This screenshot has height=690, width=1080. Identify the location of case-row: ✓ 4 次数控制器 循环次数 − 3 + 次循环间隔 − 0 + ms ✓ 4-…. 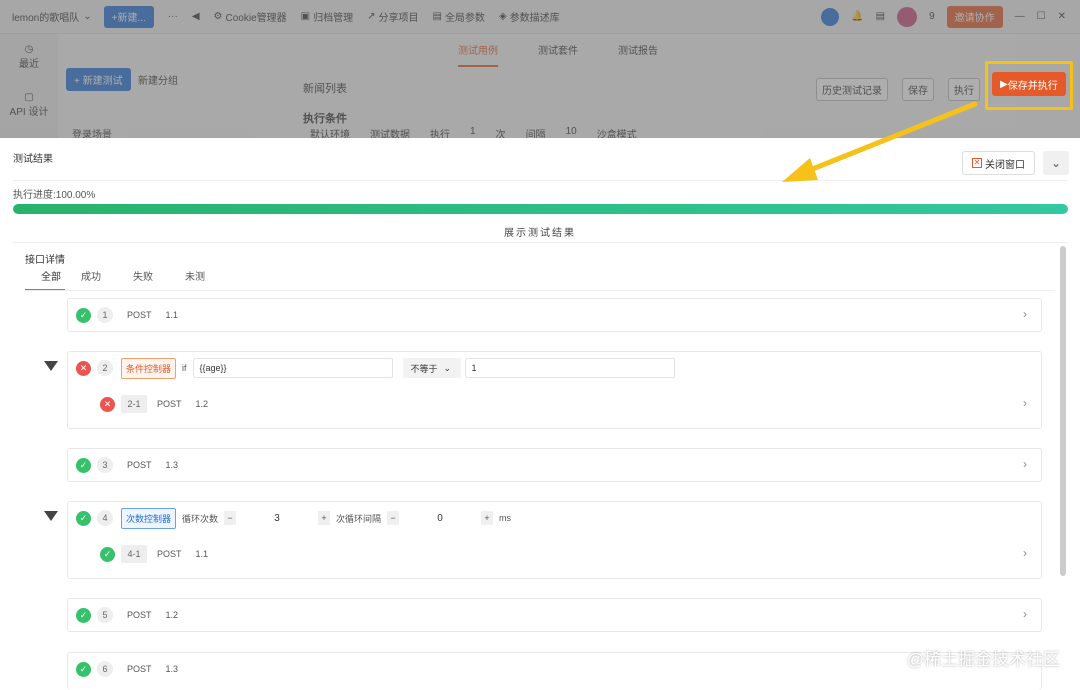
(554, 540).